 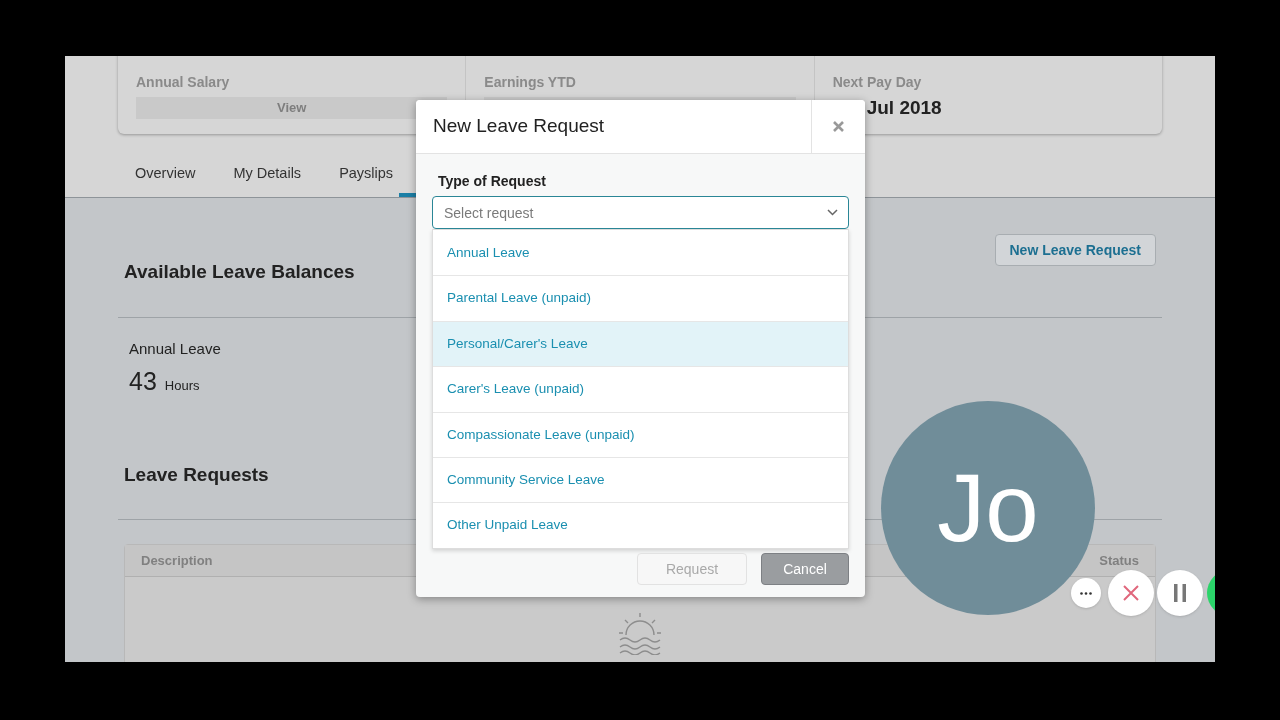 I want to click on request-type-select: Select request, so click(x=640, y=212).